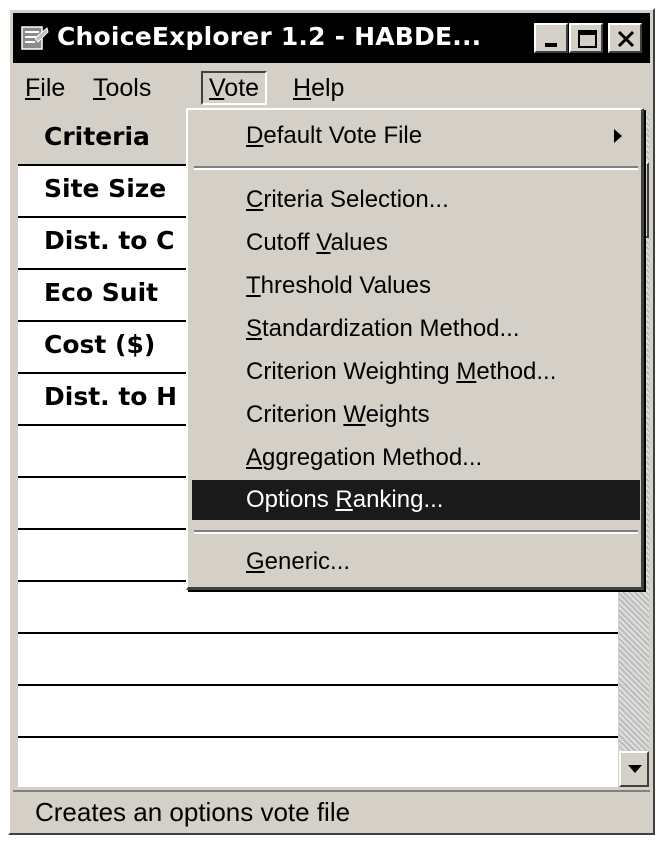 The image size is (663, 843). What do you see at coordinates (111, 396) in the screenshot?
I see `criterion-label: Dist. to H` at bounding box center [111, 396].